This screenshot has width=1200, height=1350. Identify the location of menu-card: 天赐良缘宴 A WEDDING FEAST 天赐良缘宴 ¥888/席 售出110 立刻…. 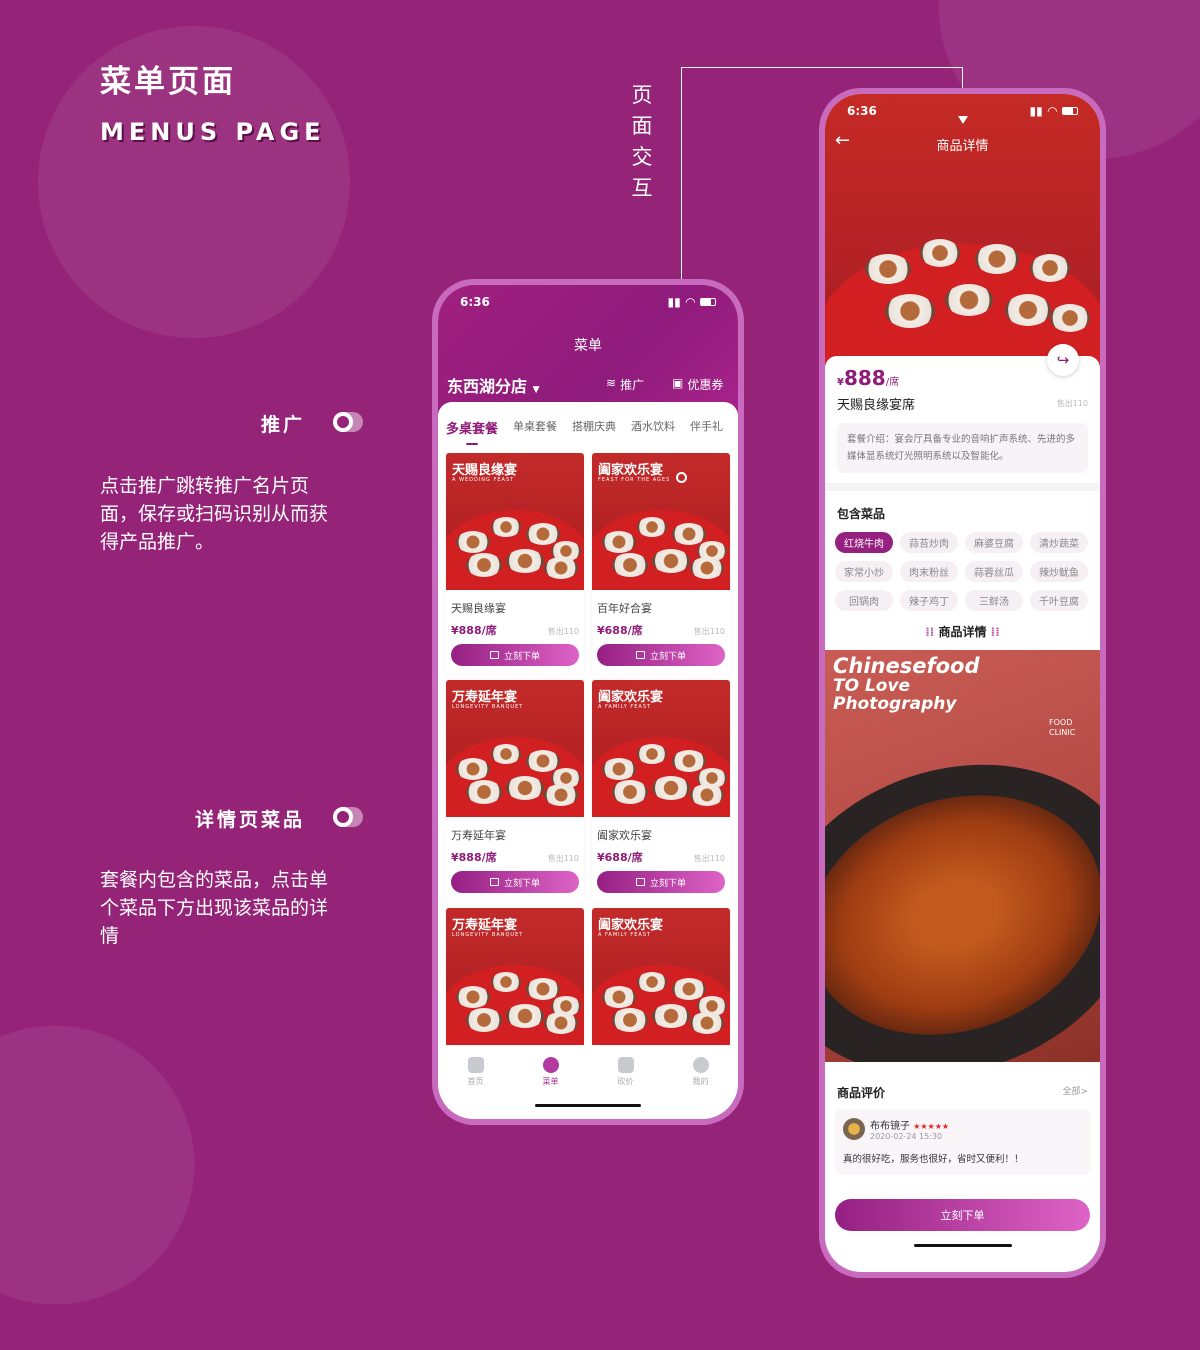
(515, 563).